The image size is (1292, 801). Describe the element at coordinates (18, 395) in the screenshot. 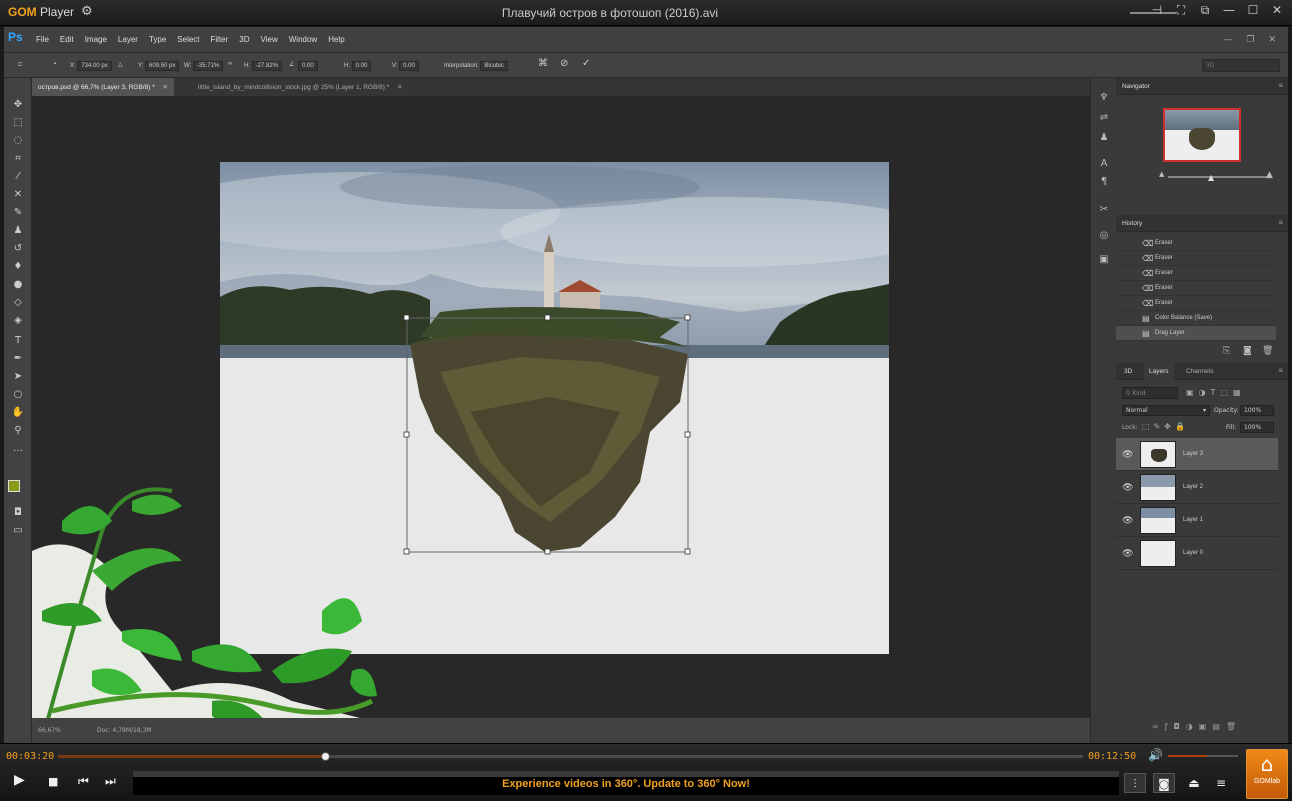

I see `shape-tool-icon: ○` at that location.